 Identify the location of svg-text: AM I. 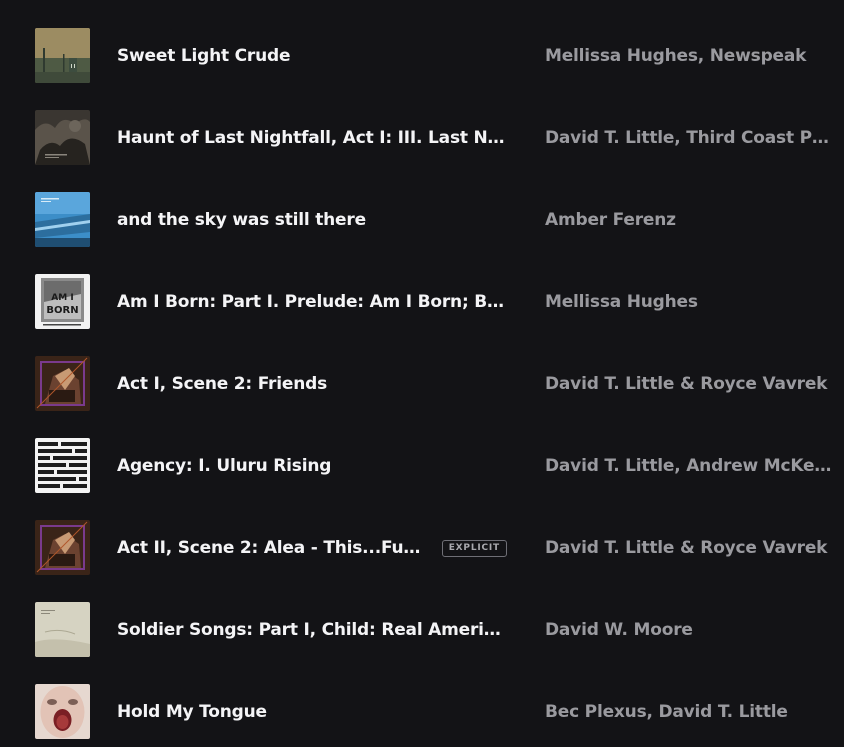
(62, 298).